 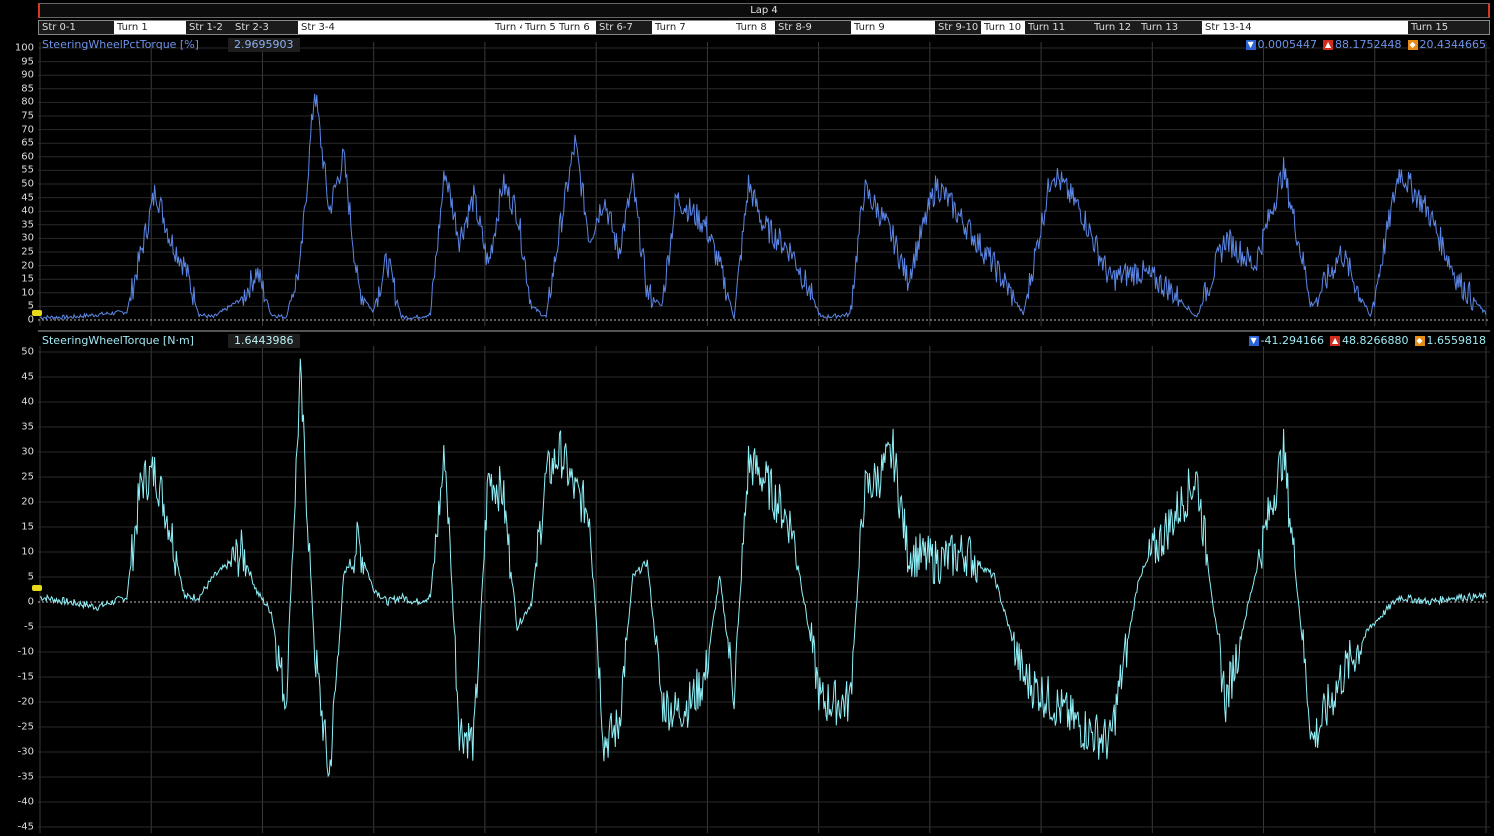 I want to click on section-15: Turn 11, so click(x=1058, y=27).